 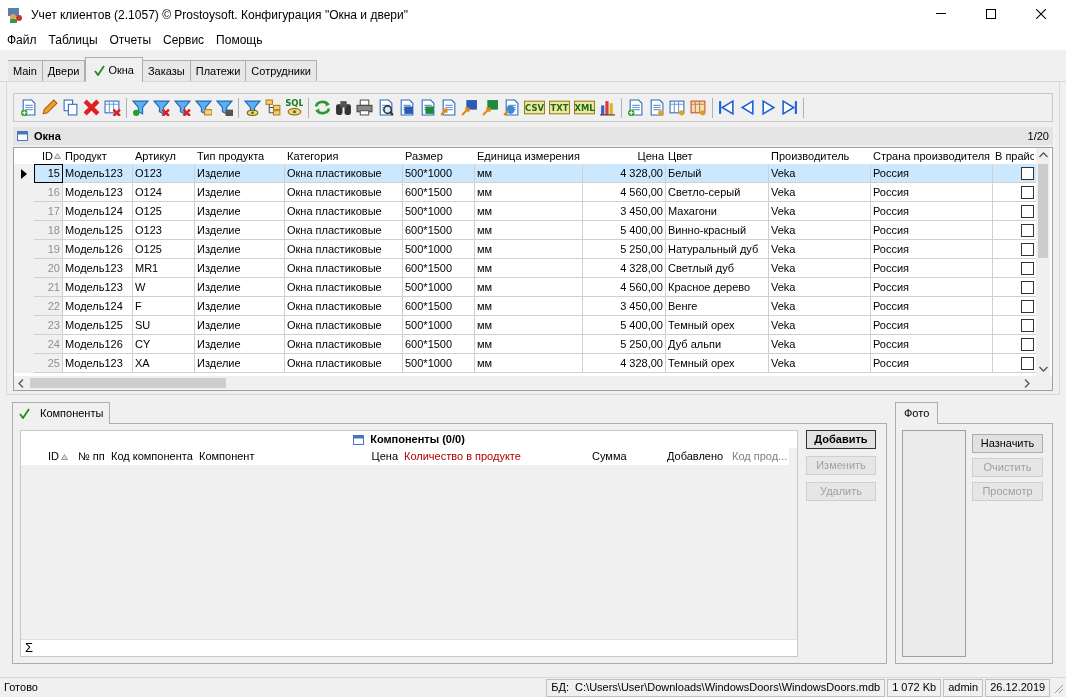 What do you see at coordinates (525, 173) in the screenshot?
I see `table-row: 15 Модель123 O123 Изделие Окна пластиковые 500*1000 мм 4 328,00 Белый Veka Россия` at bounding box center [525, 173].